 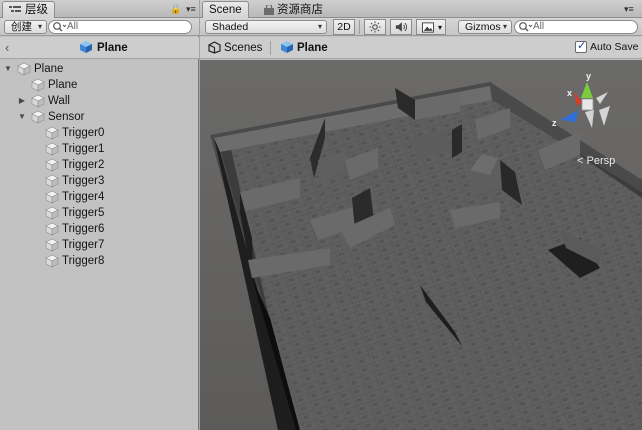 What do you see at coordinates (83, 197) in the screenshot?
I see `tree-item-label: Trigger4` at bounding box center [83, 197].